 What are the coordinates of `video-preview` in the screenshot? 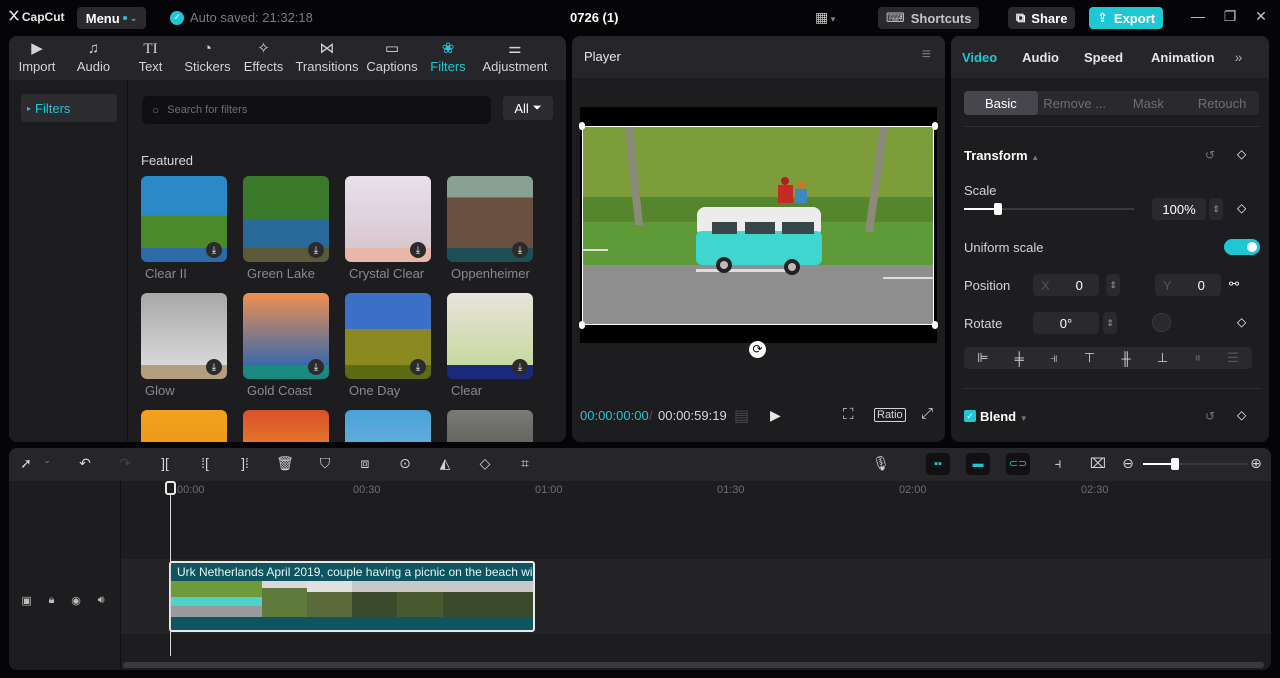 It's located at (758, 225).